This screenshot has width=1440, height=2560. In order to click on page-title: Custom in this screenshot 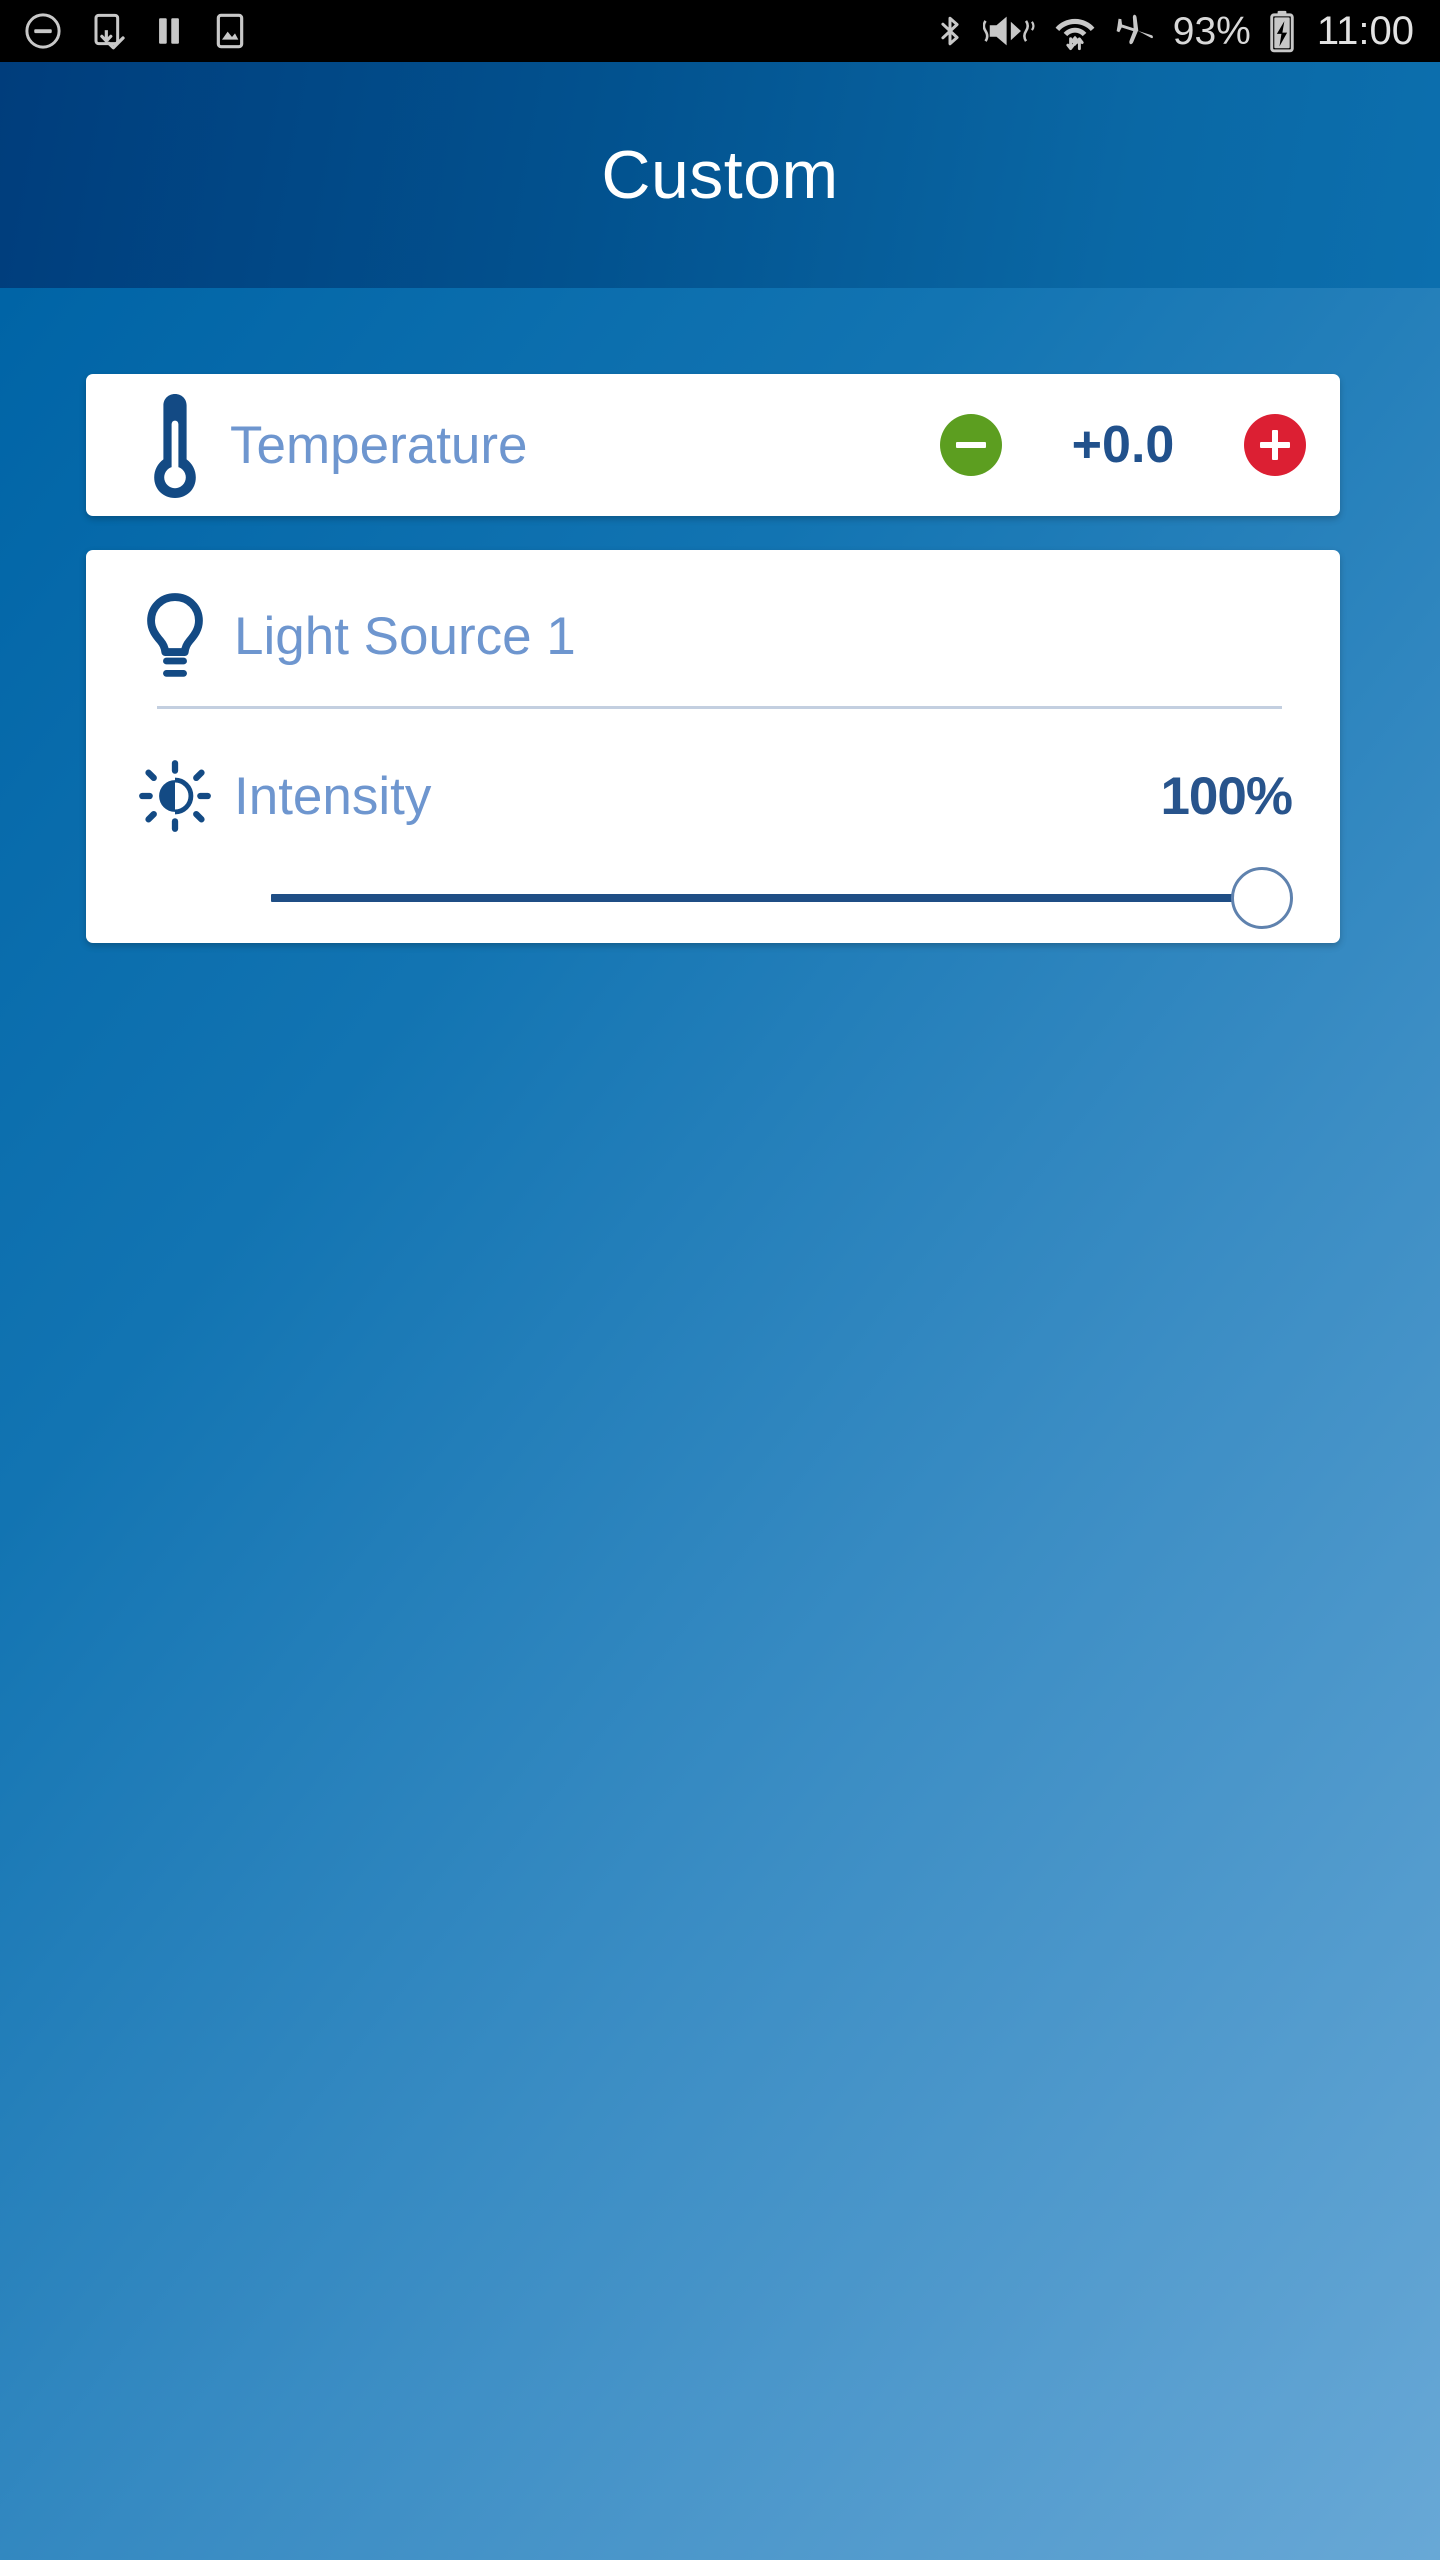, I will do `click(720, 175)`.